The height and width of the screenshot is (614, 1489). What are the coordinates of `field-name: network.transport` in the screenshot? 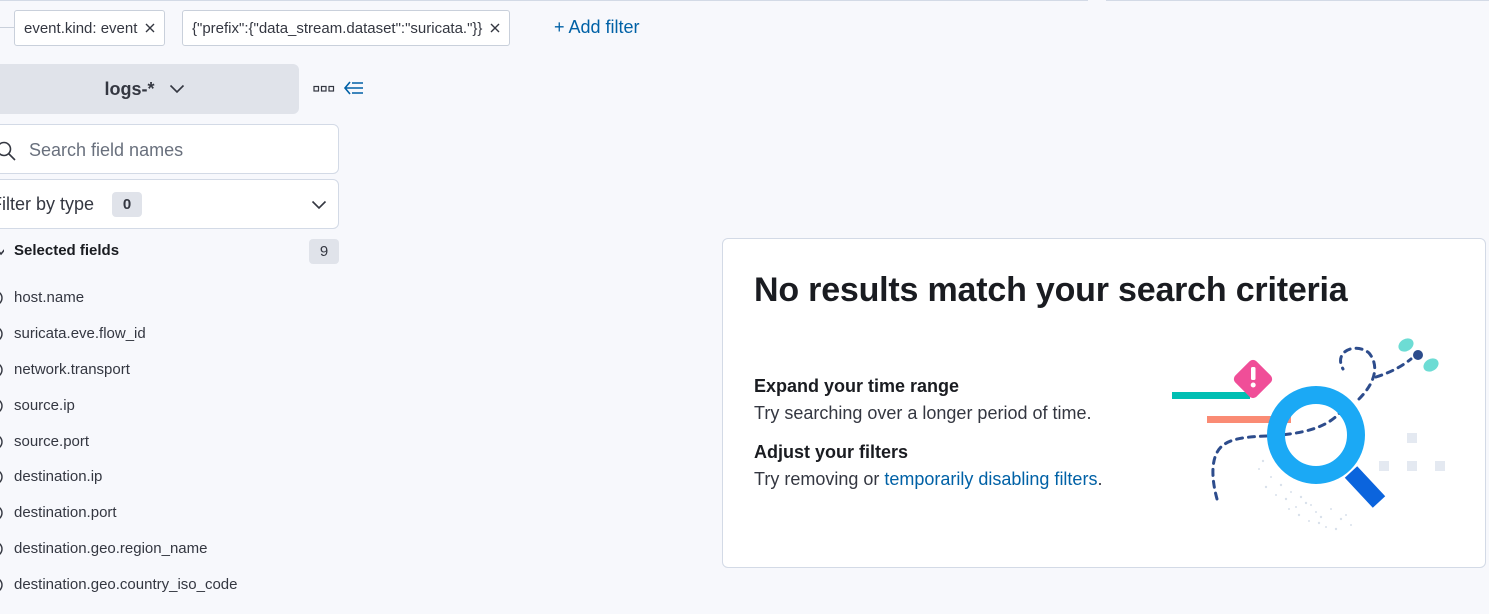 It's located at (72, 369).